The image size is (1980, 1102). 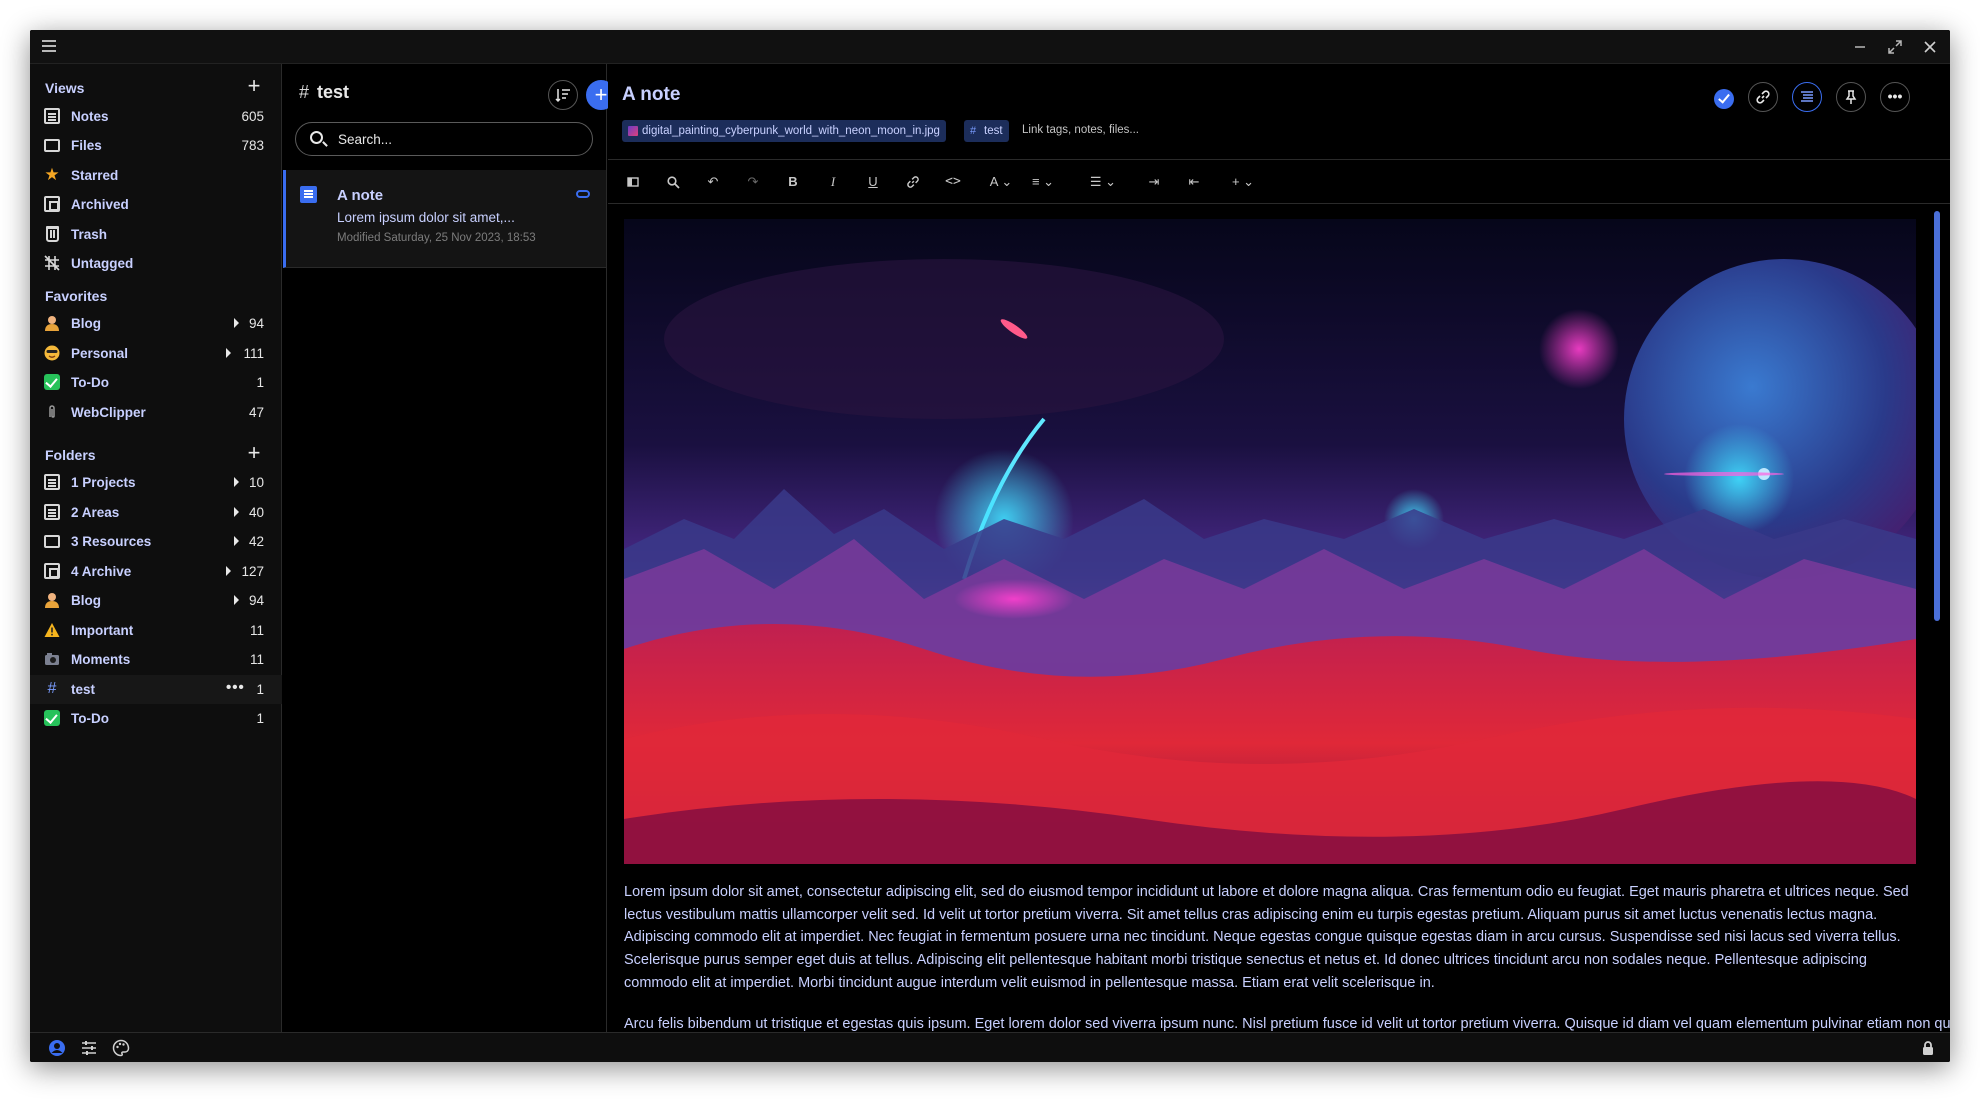 I want to click on list-style-icon: ☰ ⌄, so click(x=1103, y=182).